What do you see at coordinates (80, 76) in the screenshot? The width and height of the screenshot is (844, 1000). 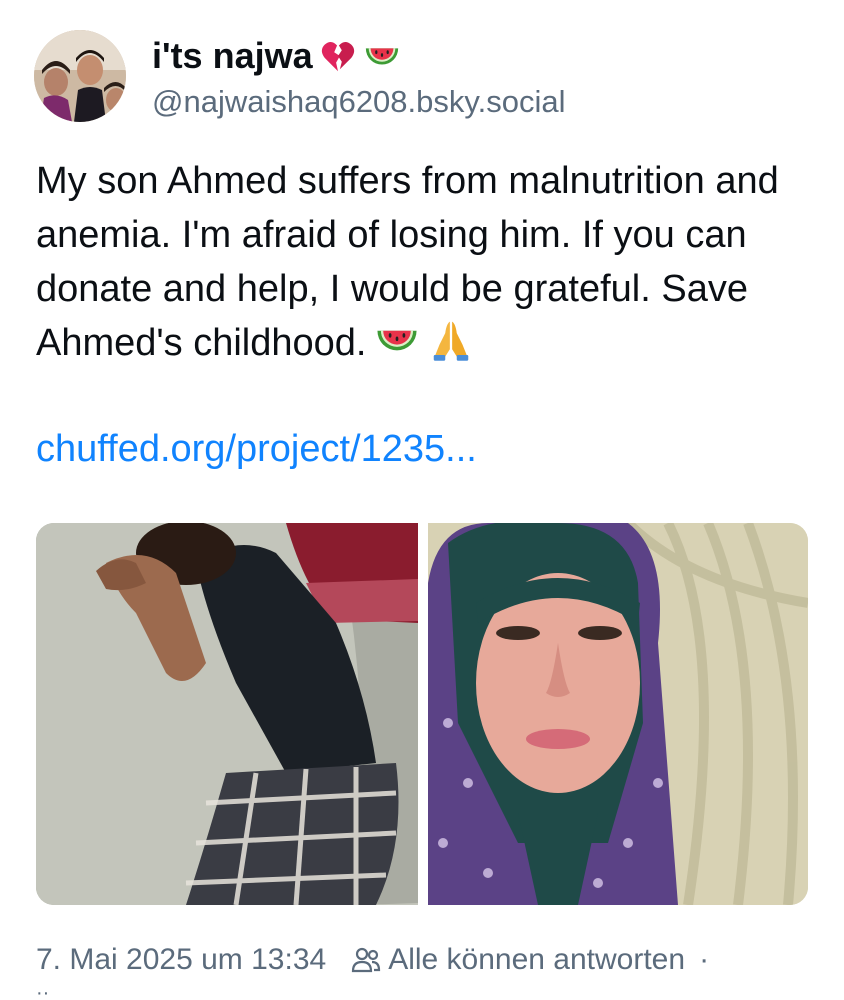 I see `avatar` at bounding box center [80, 76].